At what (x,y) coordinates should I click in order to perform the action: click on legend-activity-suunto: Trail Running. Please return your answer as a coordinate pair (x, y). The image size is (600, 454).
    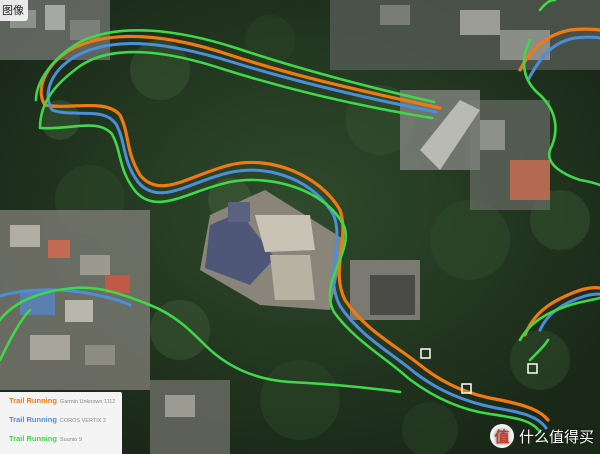
    Looking at the image, I should click on (33, 438).